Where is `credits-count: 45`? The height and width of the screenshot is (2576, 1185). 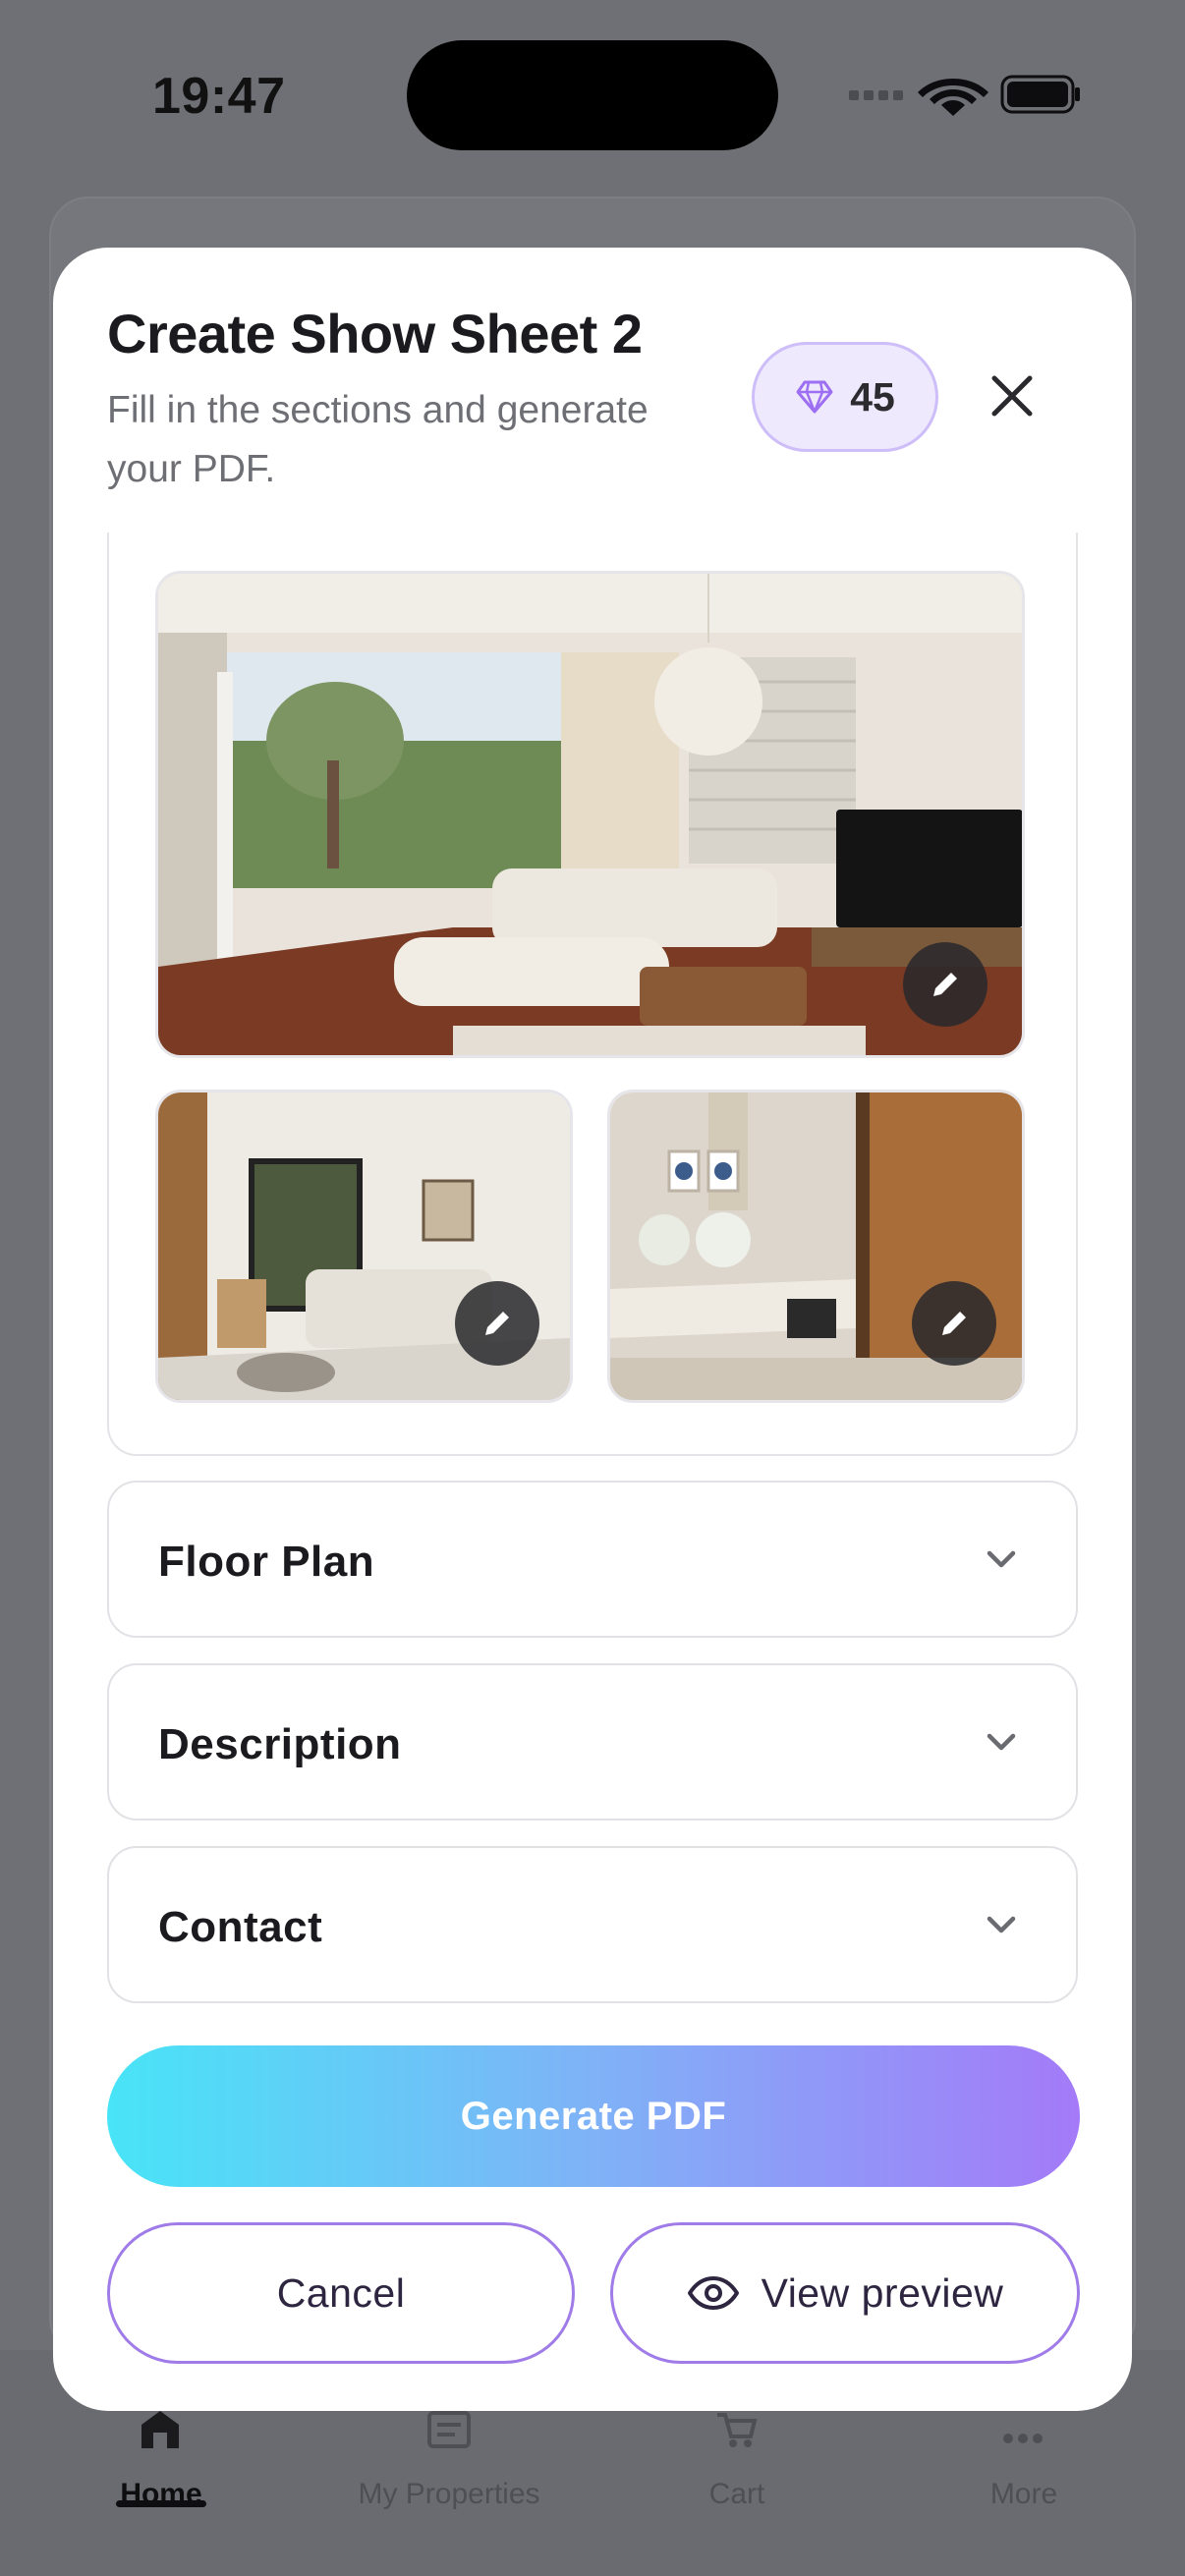 credits-count: 45 is located at coordinates (873, 396).